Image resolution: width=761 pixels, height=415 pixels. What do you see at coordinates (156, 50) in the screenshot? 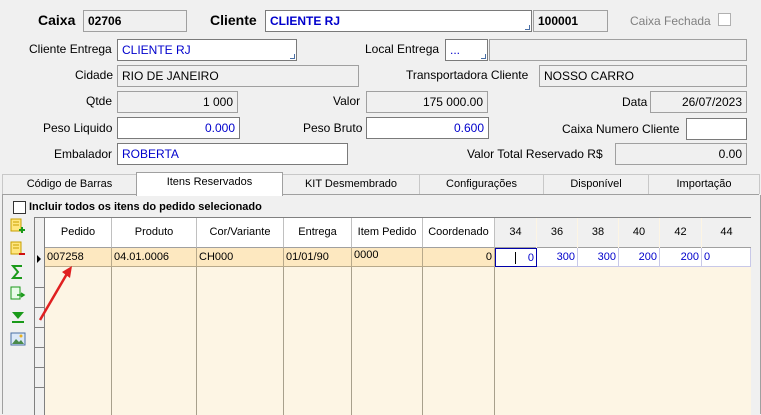
I see `cliente-entrega-text: CLIENTE RJ` at bounding box center [156, 50].